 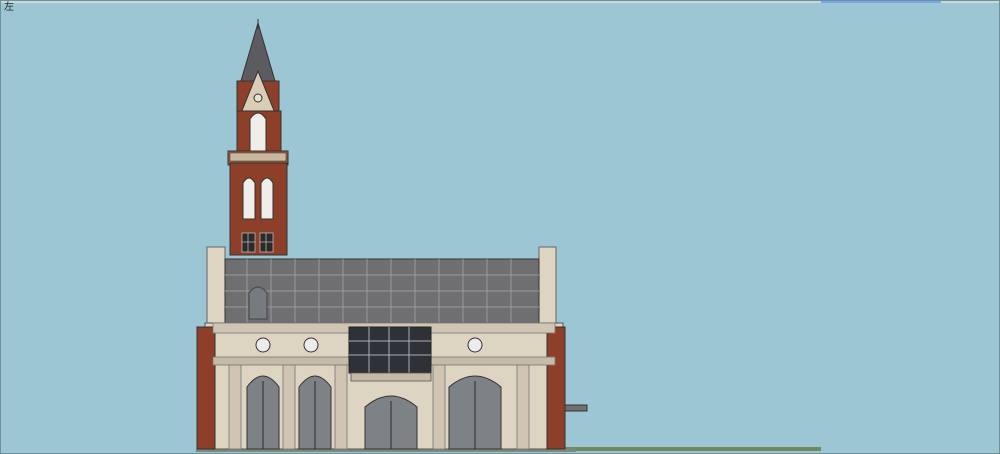 I want to click on right-pier, so click(x=547, y=287).